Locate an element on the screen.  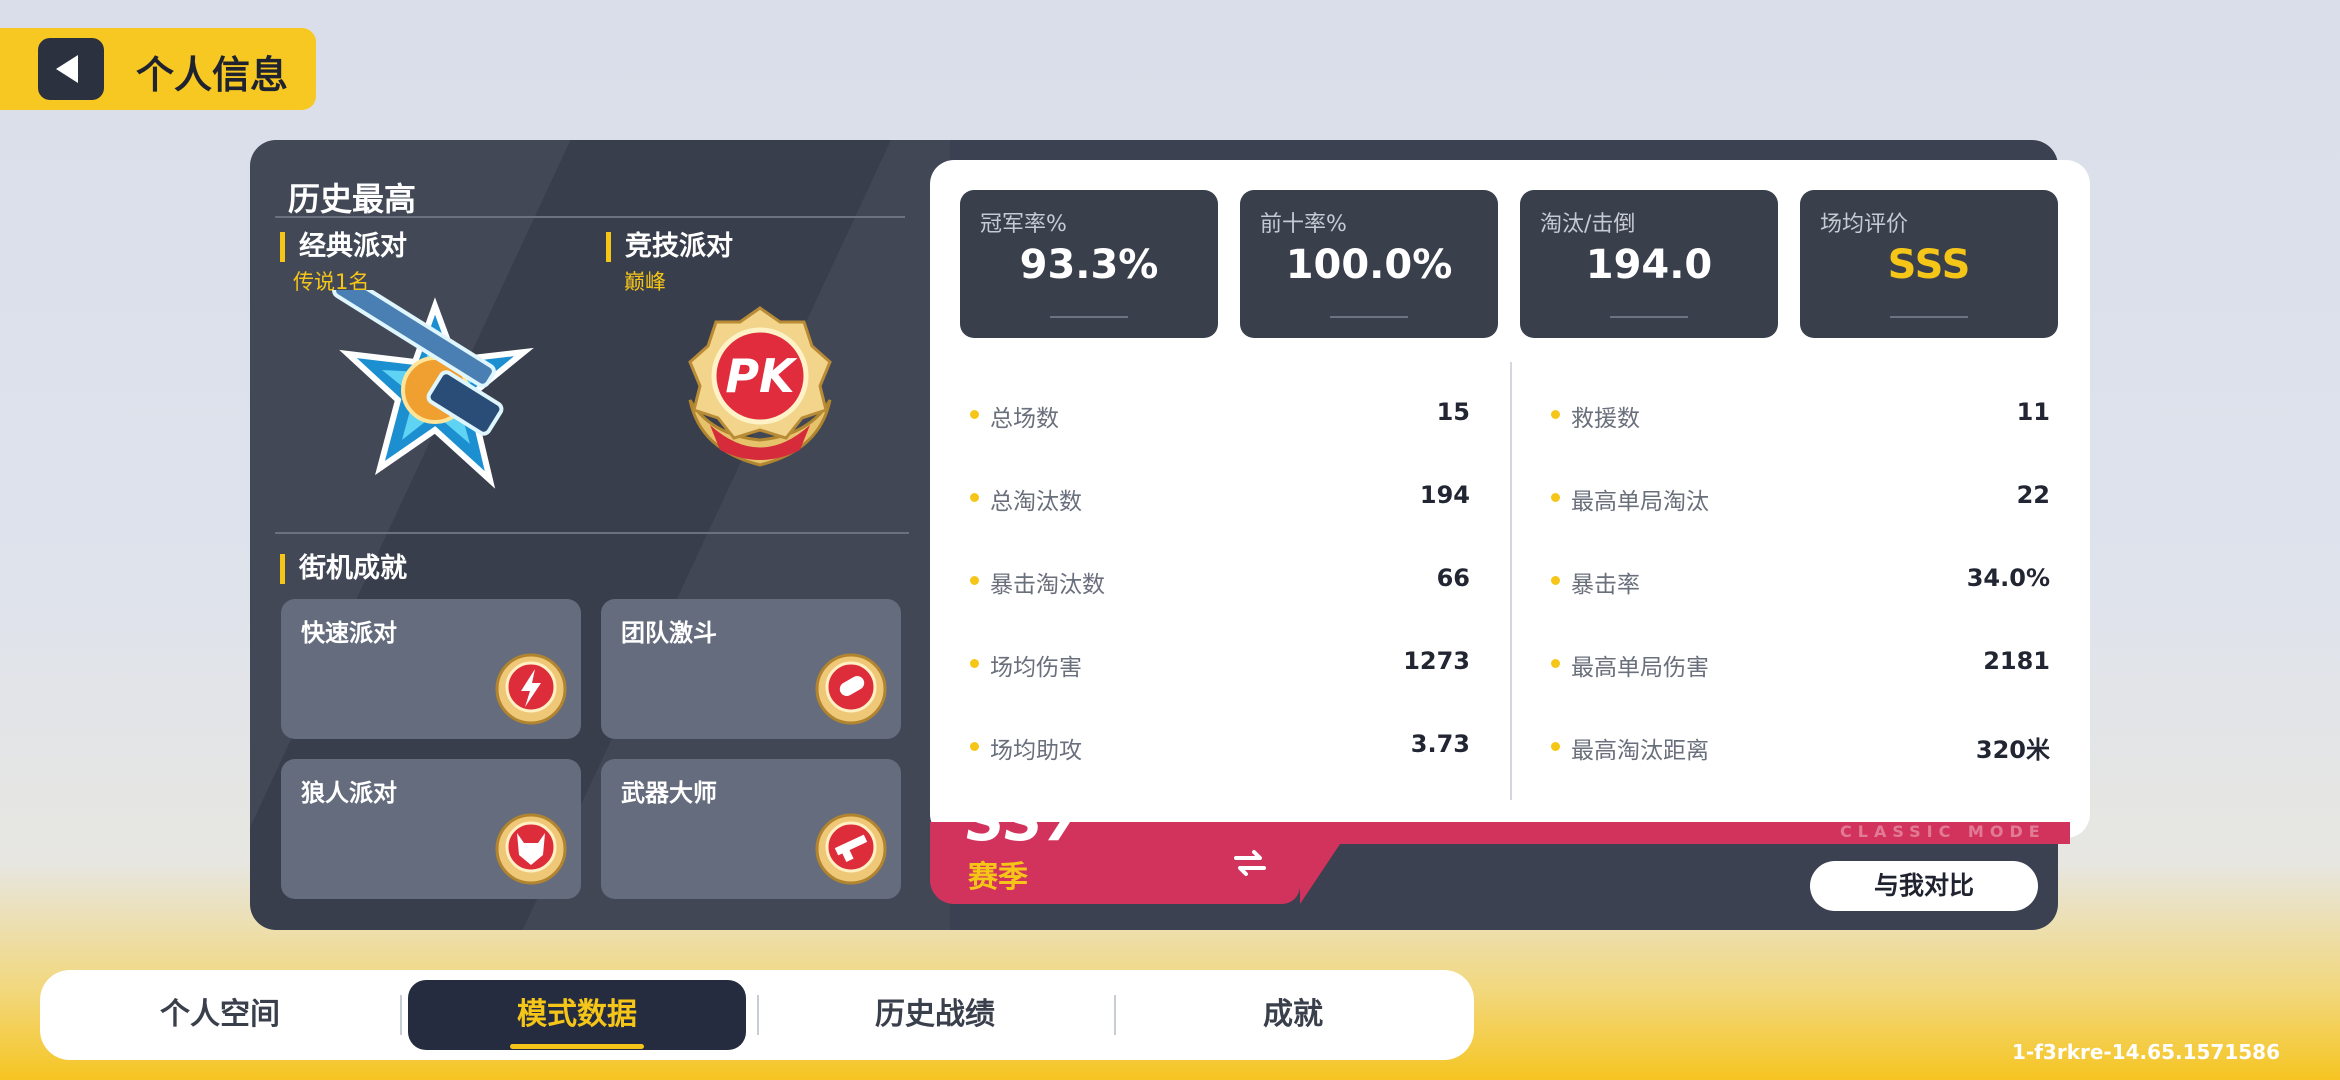
classic-mode-title: 经典派对 is located at coordinates (343, 247).